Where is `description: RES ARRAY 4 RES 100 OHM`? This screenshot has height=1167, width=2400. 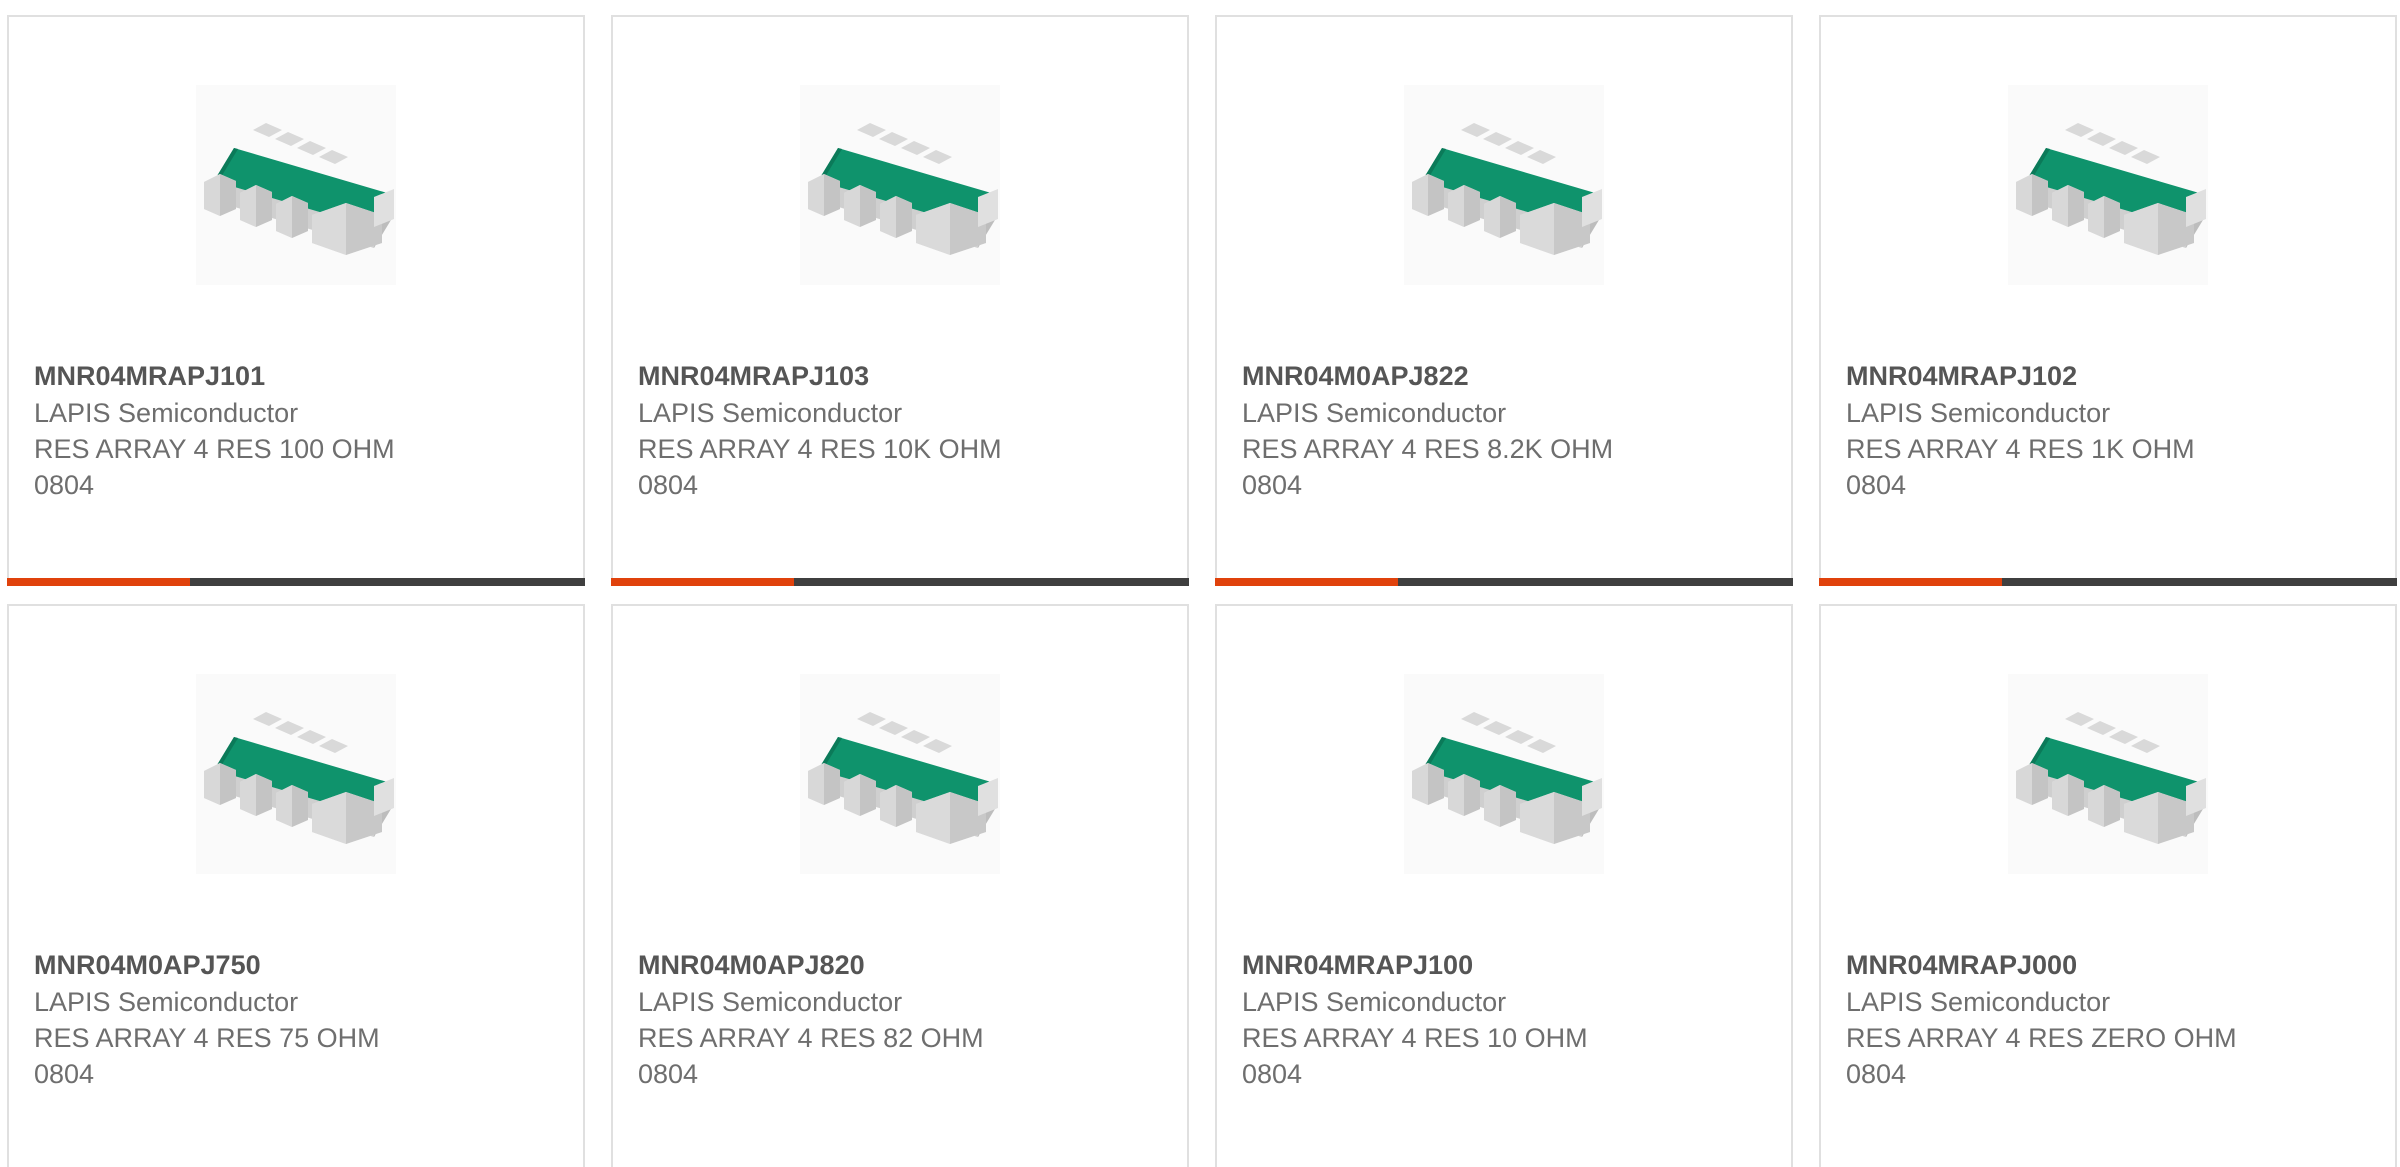
description: RES ARRAY 4 RES 100 OHM is located at coordinates (214, 449).